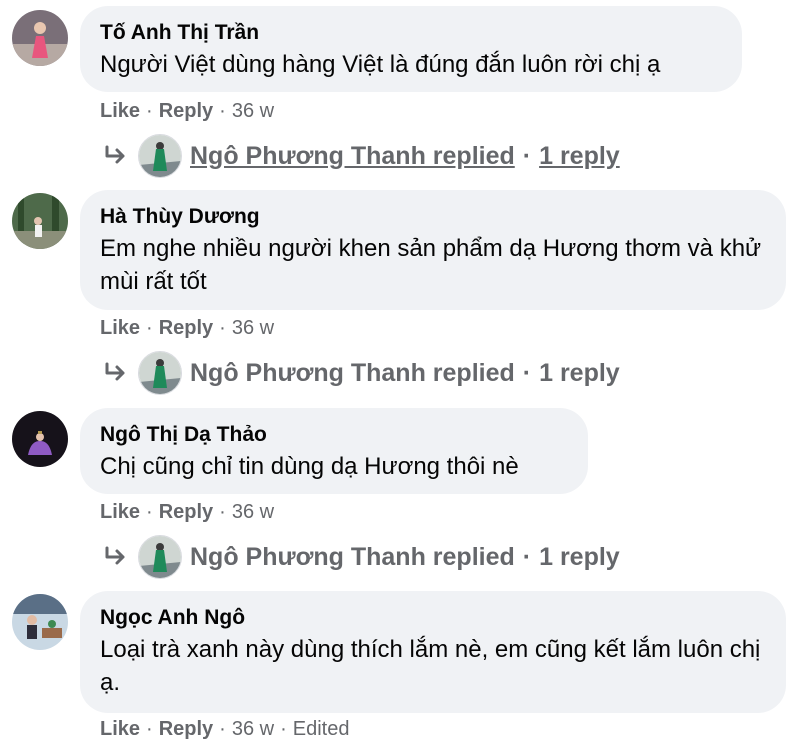 The width and height of the screenshot is (800, 747). Describe the element at coordinates (333, 435) in the screenshot. I see `comment-author: Ngô Thị Dạ Thảo` at that location.